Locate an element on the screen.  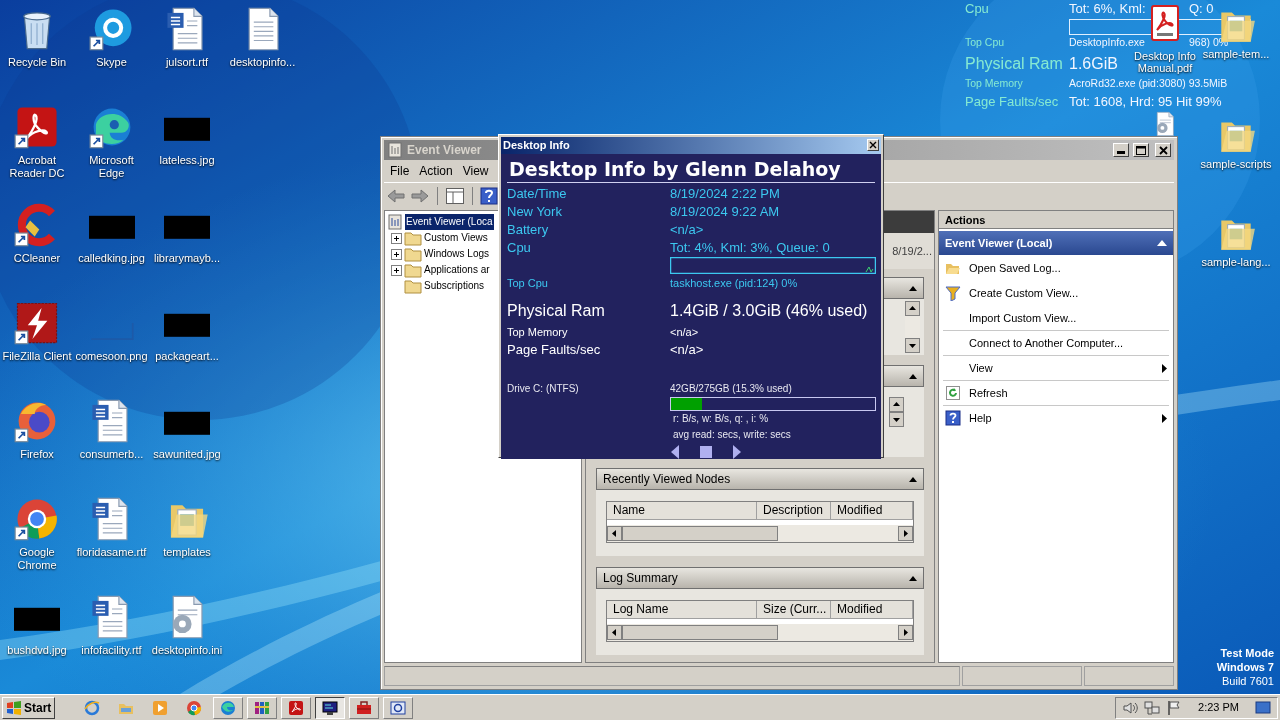
tree-item: Applications ar is located at coordinates (457, 270).